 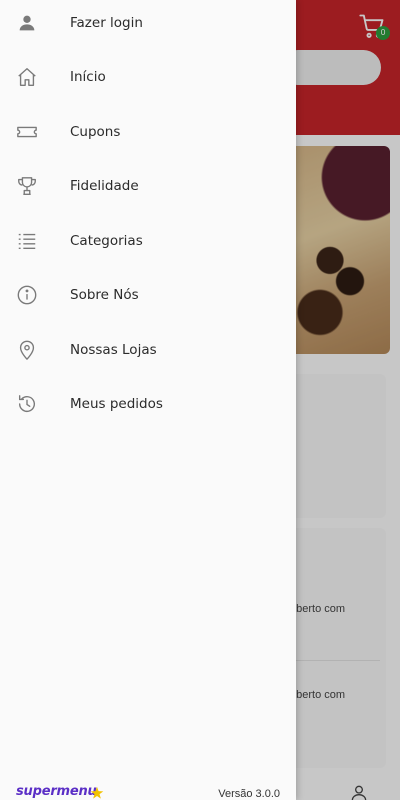 I want to click on menu-item-loyalty: Fidelidade, so click(x=148, y=186).